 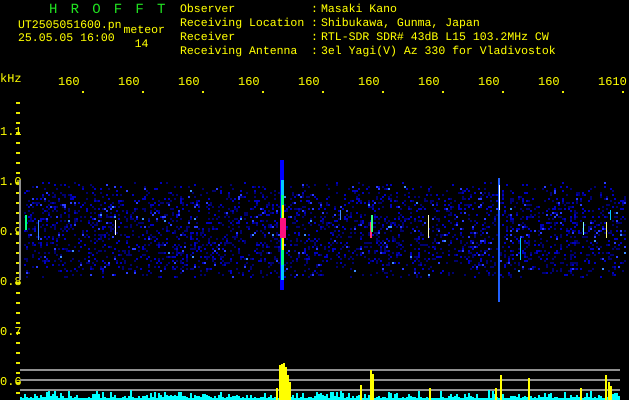 What do you see at coordinates (435, 39) in the screenshot?
I see `info-value: RTL-SDR SDR# 43dB L15 103.2MHz CW` at bounding box center [435, 39].